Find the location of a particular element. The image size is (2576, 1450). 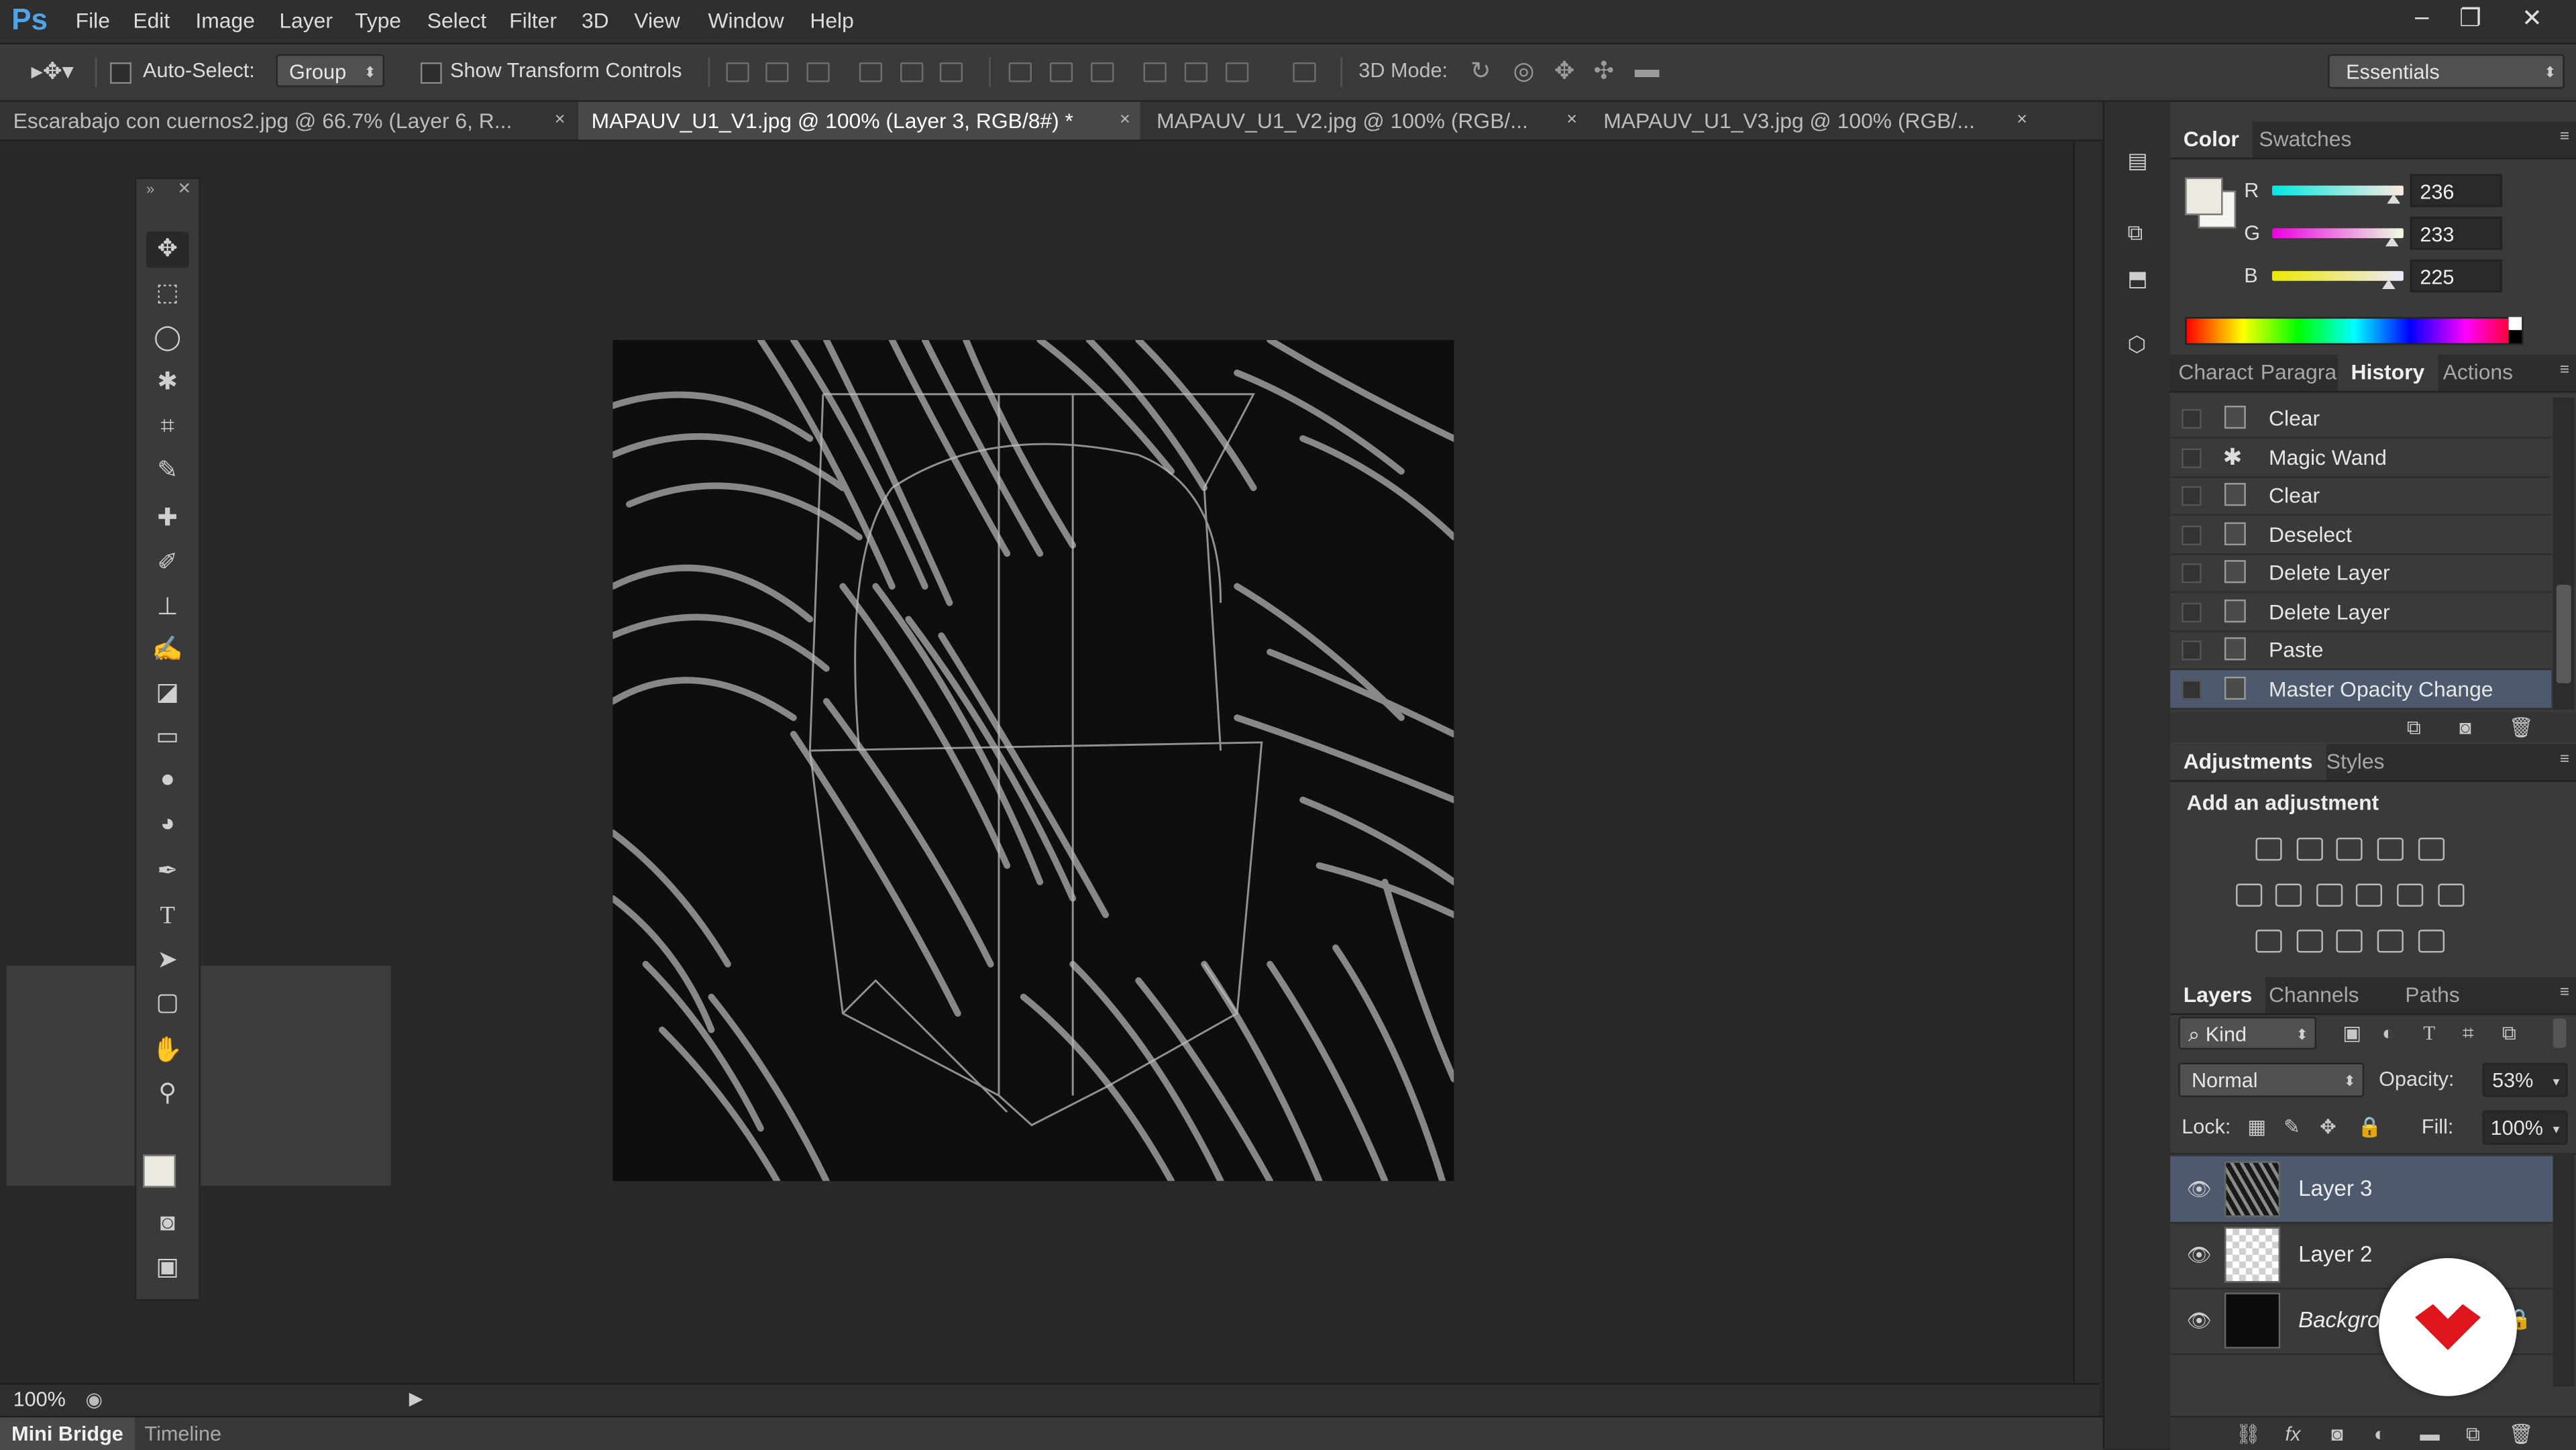

tab-color: Color is located at coordinates (2211, 139).